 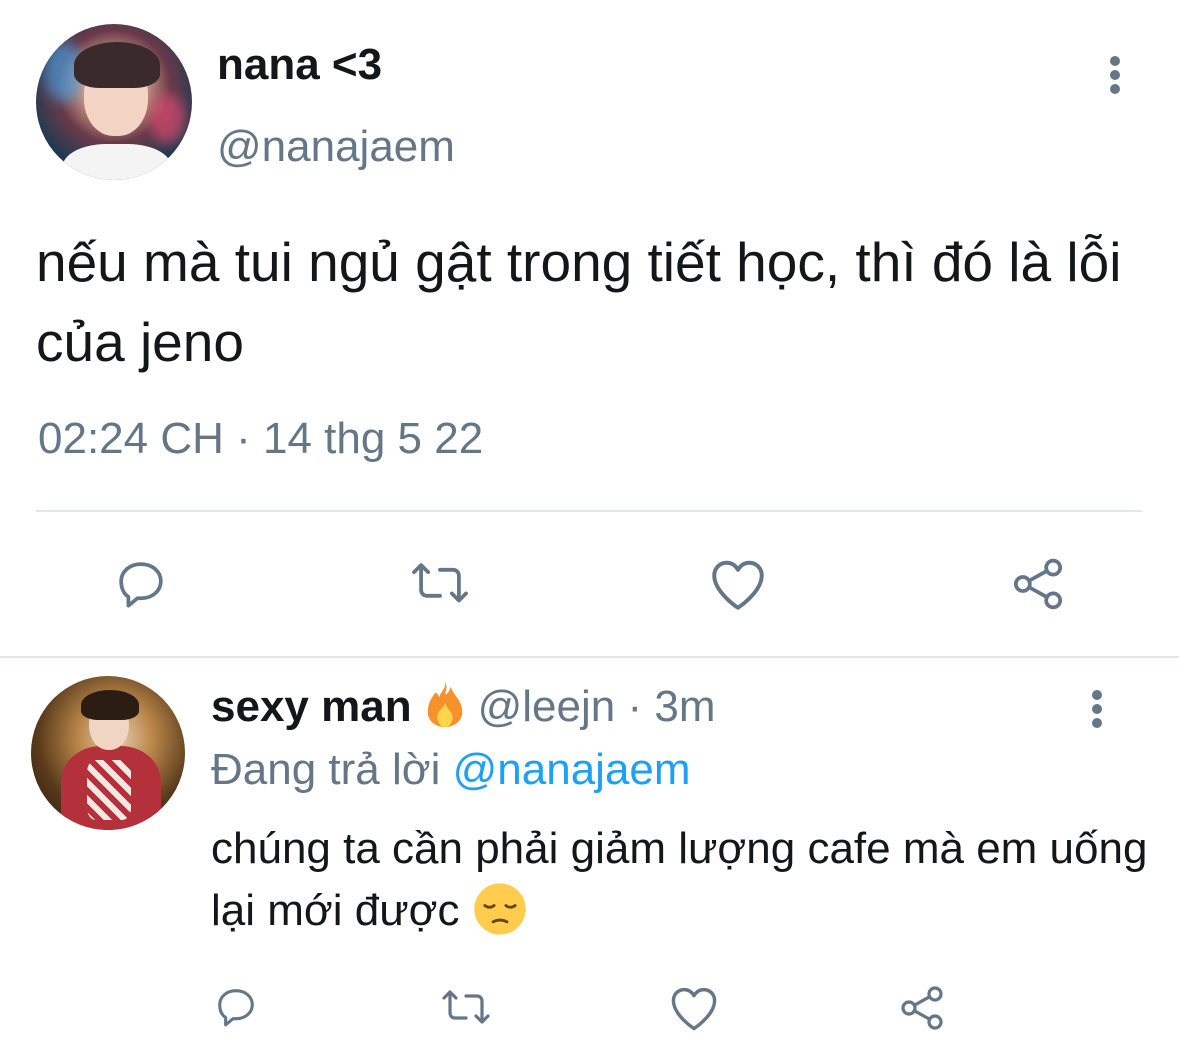 I want to click on pensive-face-emoji-icon, so click(x=500, y=909).